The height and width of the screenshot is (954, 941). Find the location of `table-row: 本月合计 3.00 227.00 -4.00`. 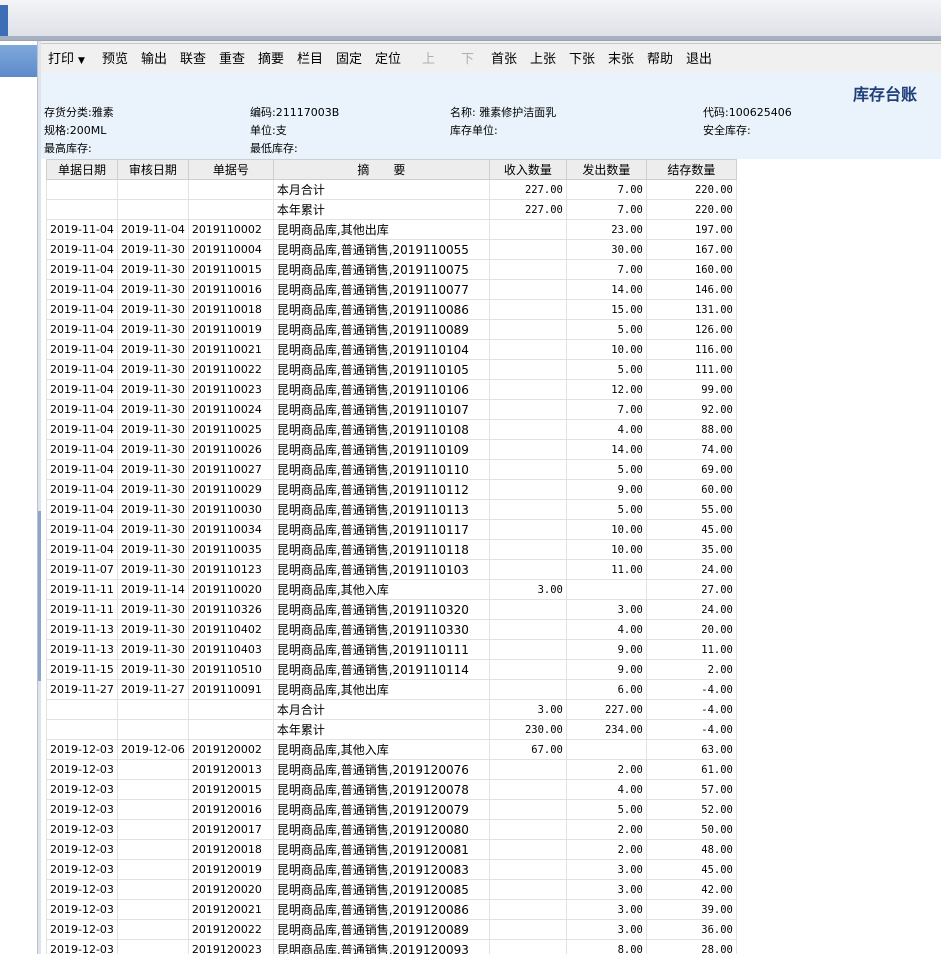

table-row: 本月合计 3.00 227.00 -4.00 is located at coordinates (391, 709).